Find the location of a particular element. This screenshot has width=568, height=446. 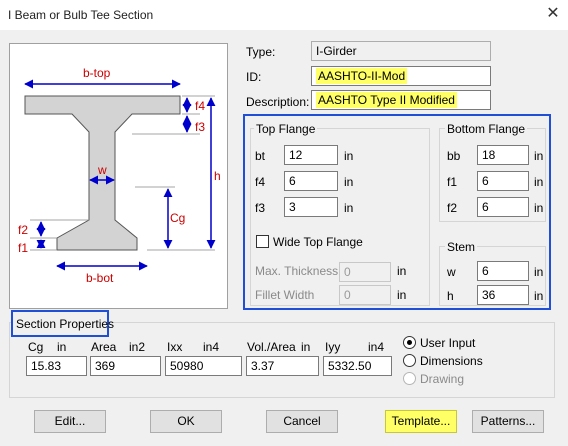

w-input is located at coordinates (503, 271).